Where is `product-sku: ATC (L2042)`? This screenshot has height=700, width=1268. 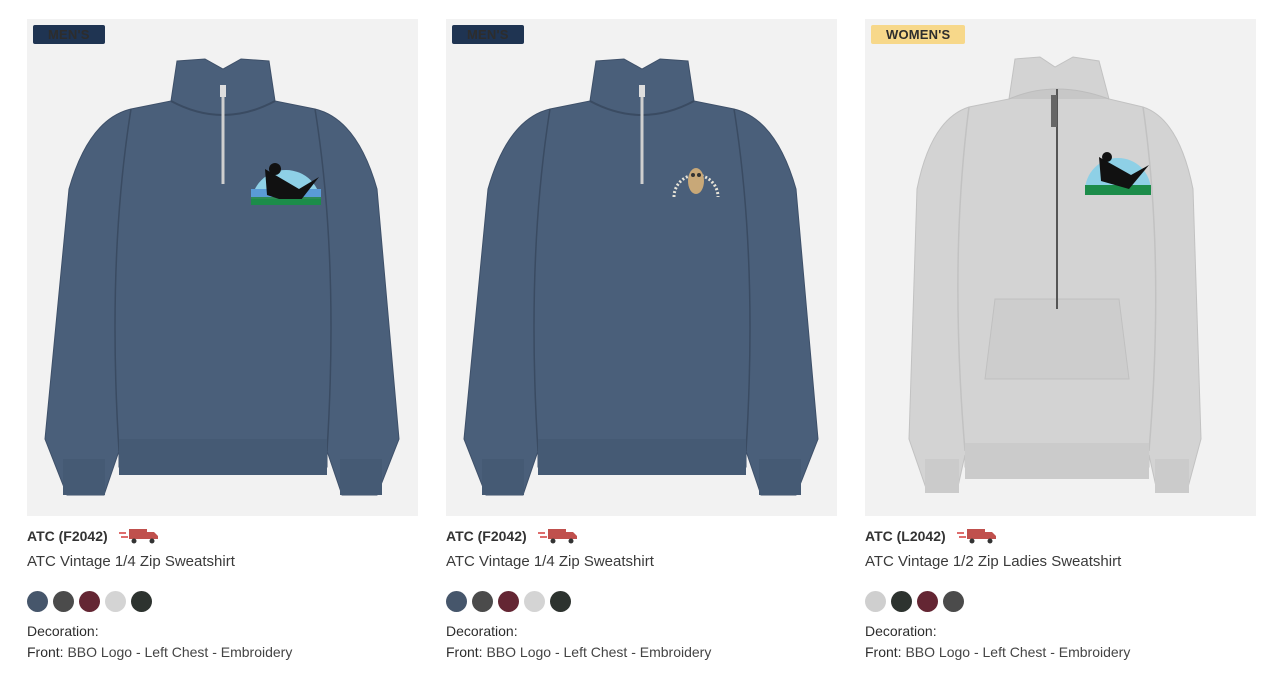 product-sku: ATC (L2042) is located at coordinates (905, 536).